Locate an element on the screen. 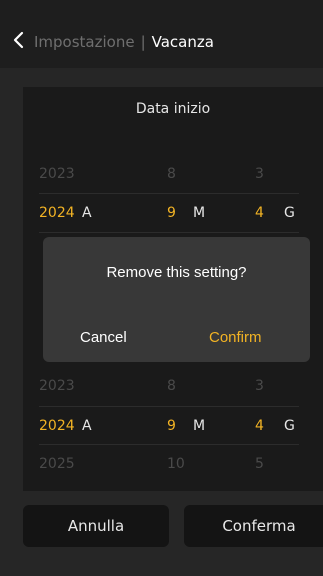 This screenshot has height=576, width=323. page-title: Vacanza is located at coordinates (182, 42).